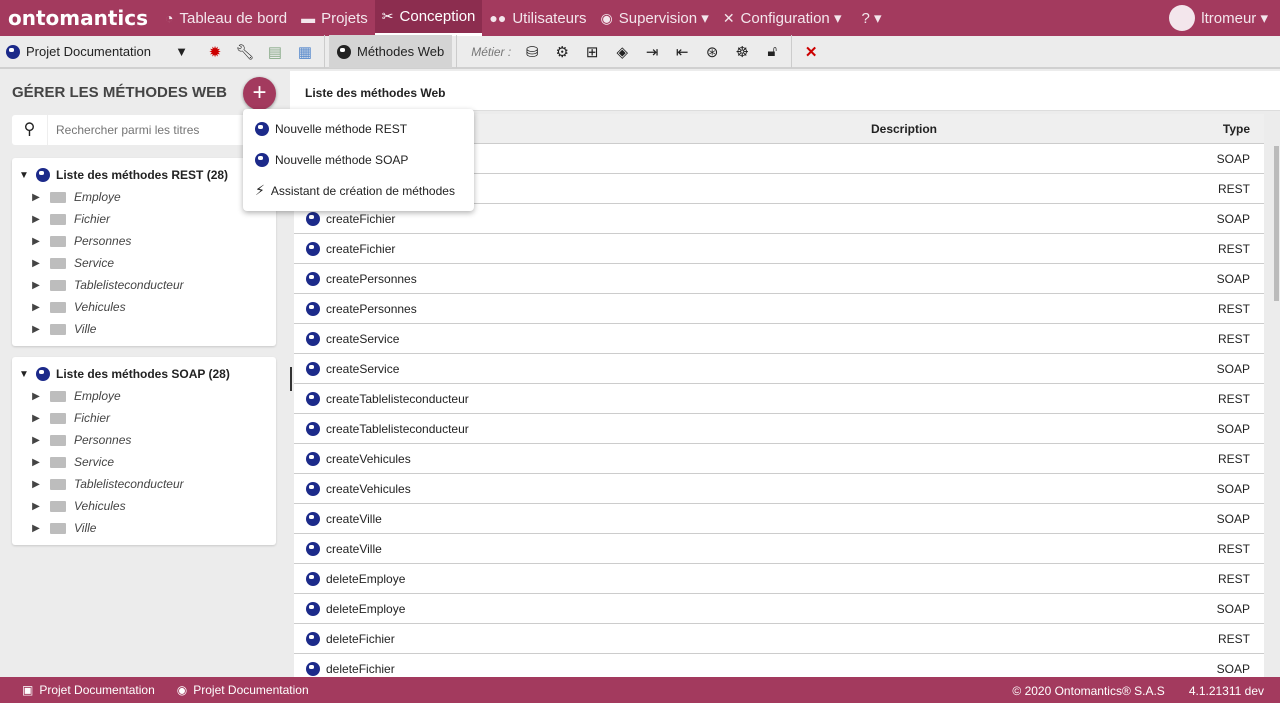 Image resolution: width=1280 pixels, height=703 pixels. What do you see at coordinates (537, 18) in the screenshot?
I see `nav-item: ●● Utilisateurs` at bounding box center [537, 18].